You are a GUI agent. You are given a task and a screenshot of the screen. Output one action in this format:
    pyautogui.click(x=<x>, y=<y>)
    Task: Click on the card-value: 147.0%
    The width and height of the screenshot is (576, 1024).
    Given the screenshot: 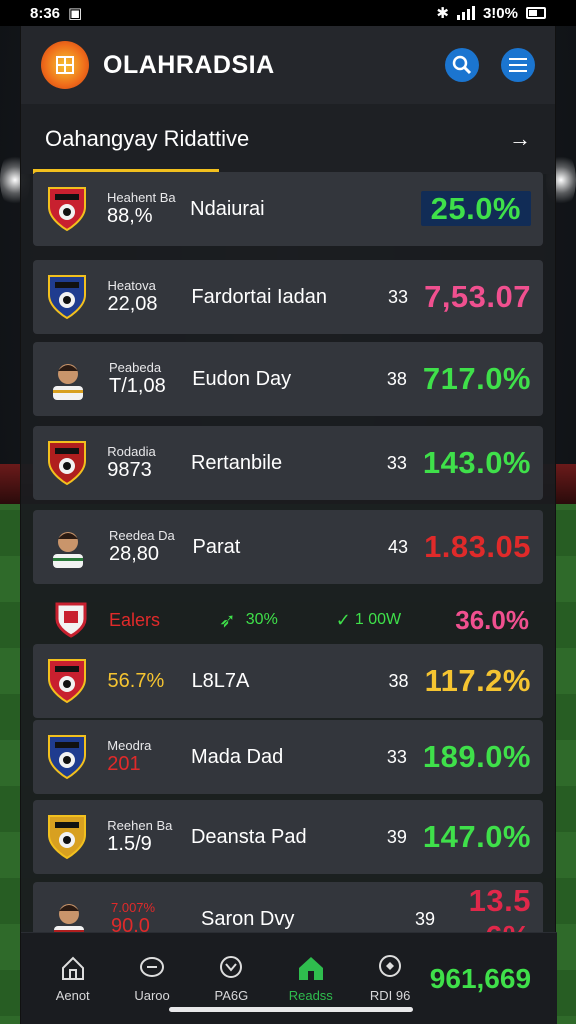 What is the action you would take?
    pyautogui.click(x=477, y=837)
    